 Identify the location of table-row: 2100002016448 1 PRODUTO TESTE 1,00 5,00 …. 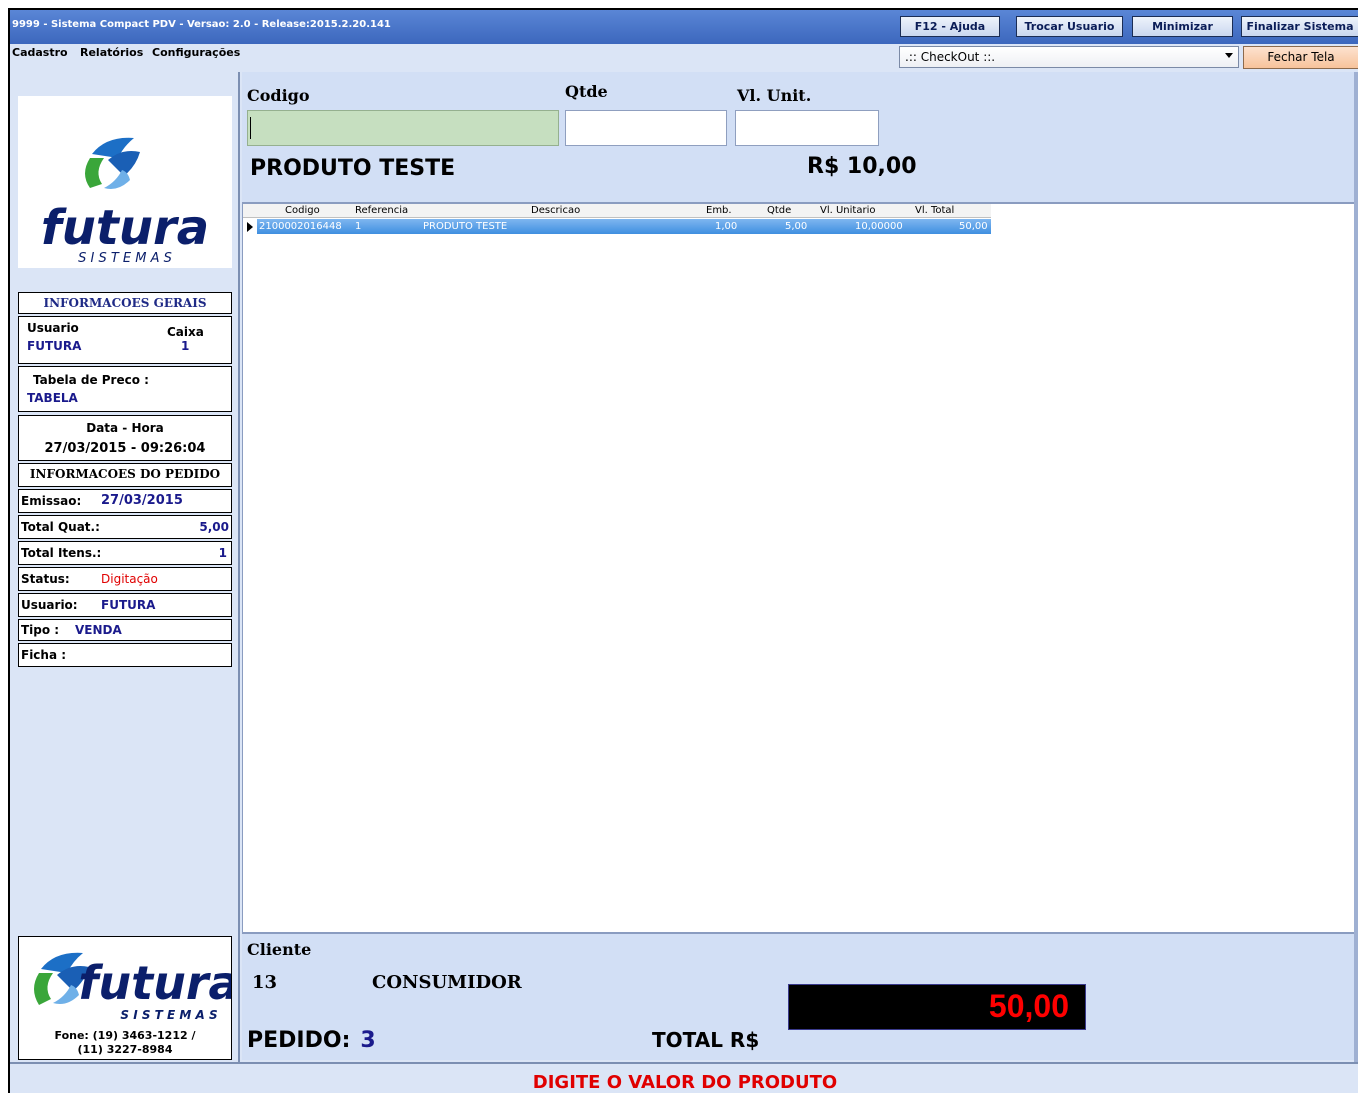
(617, 226).